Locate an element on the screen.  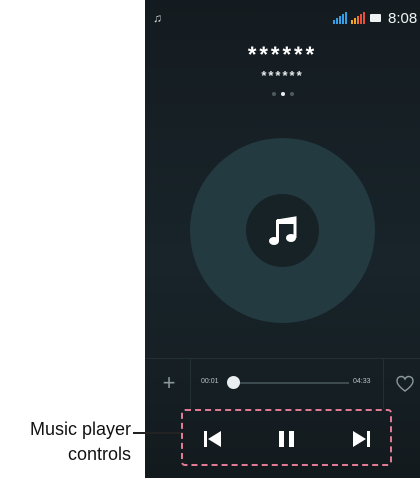
battery-icon is located at coordinates (375, 18).